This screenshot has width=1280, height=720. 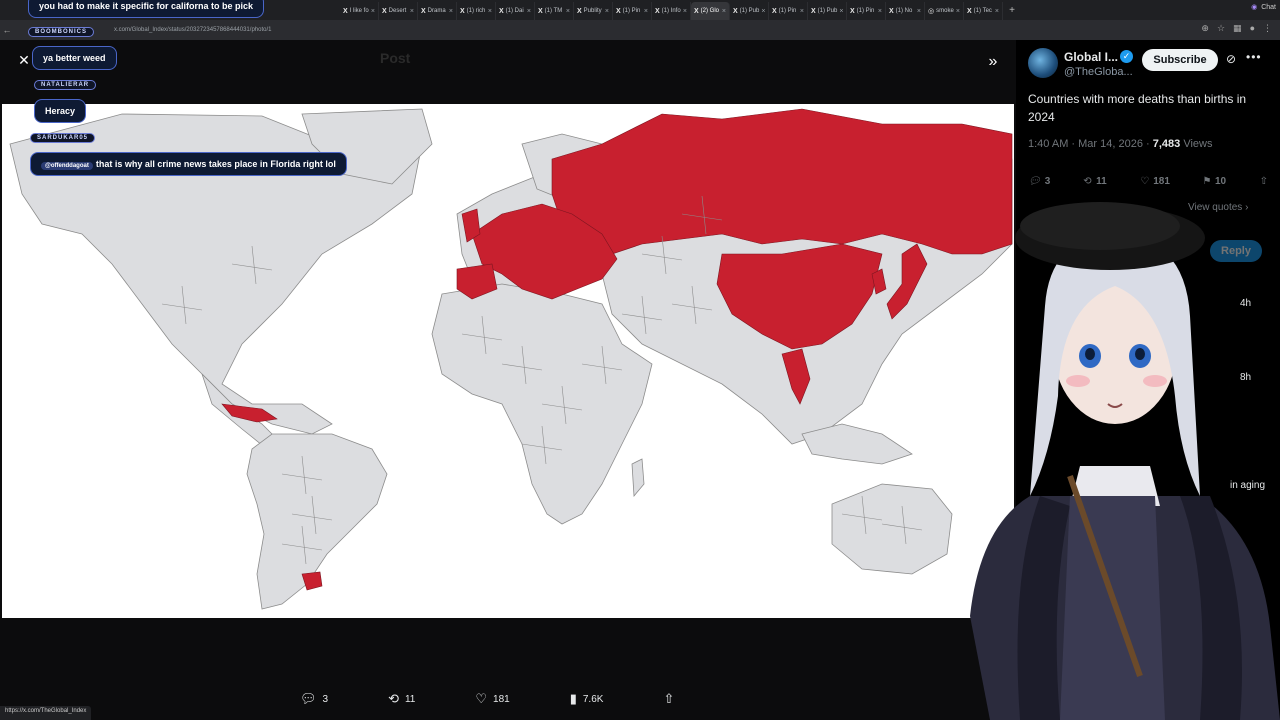 I want to click on heart-icon: ♡, so click(x=1145, y=181).